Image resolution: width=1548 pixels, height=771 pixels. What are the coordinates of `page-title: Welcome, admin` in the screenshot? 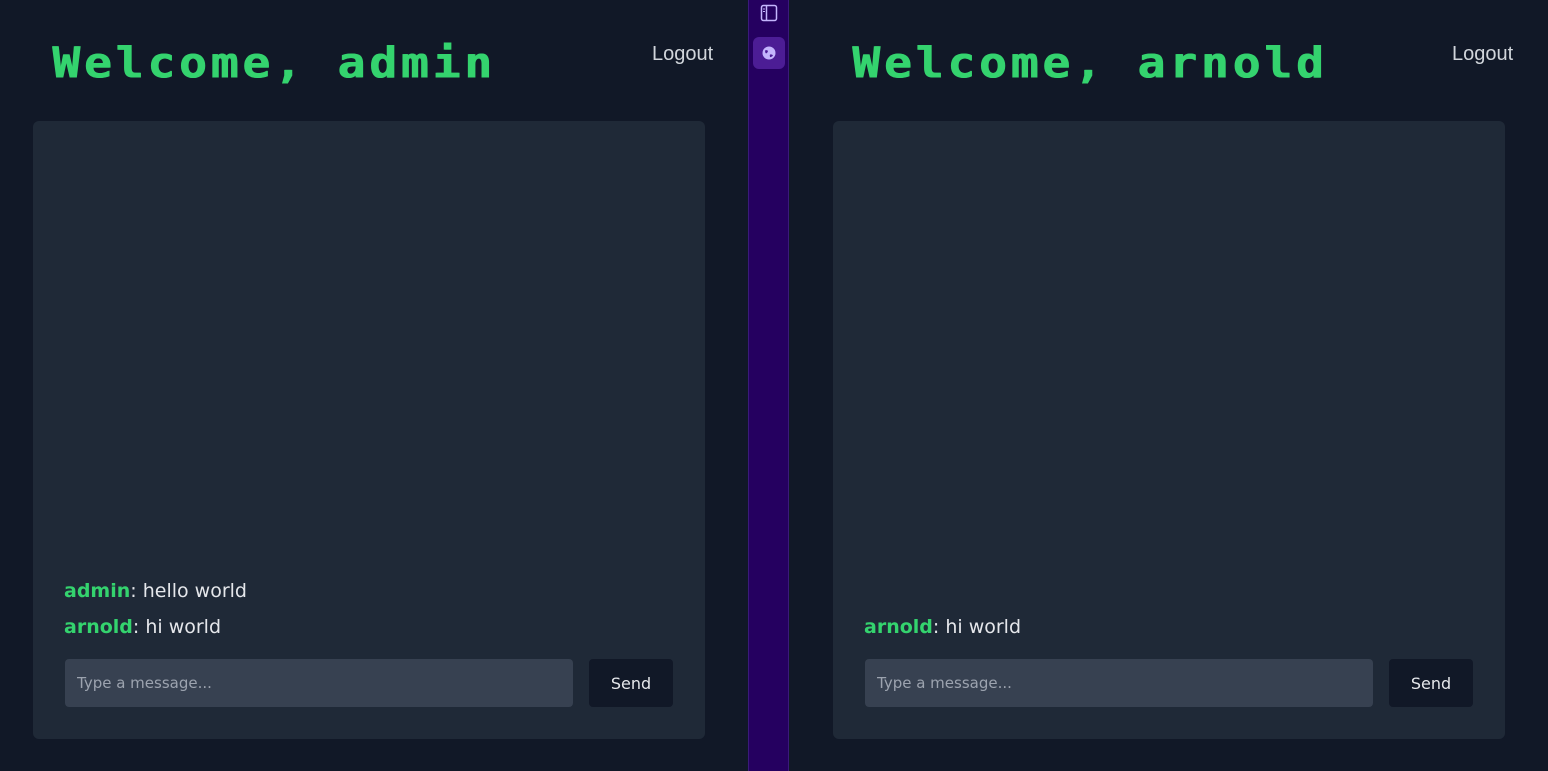 It's located at (274, 63).